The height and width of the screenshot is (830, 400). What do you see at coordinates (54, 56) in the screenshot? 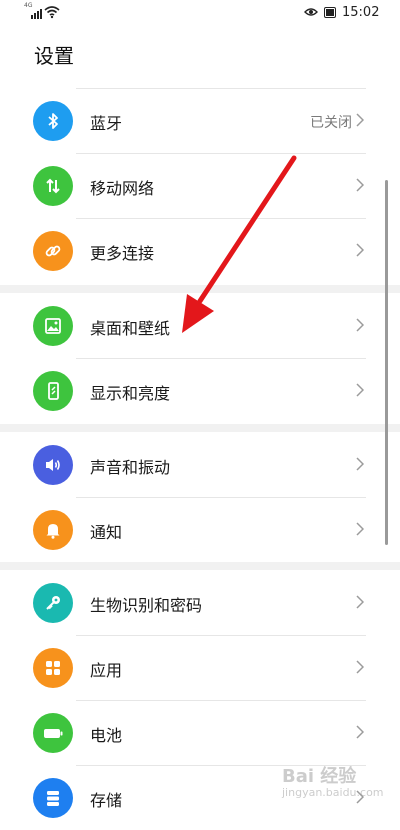
I see `page-title: 设置` at bounding box center [54, 56].